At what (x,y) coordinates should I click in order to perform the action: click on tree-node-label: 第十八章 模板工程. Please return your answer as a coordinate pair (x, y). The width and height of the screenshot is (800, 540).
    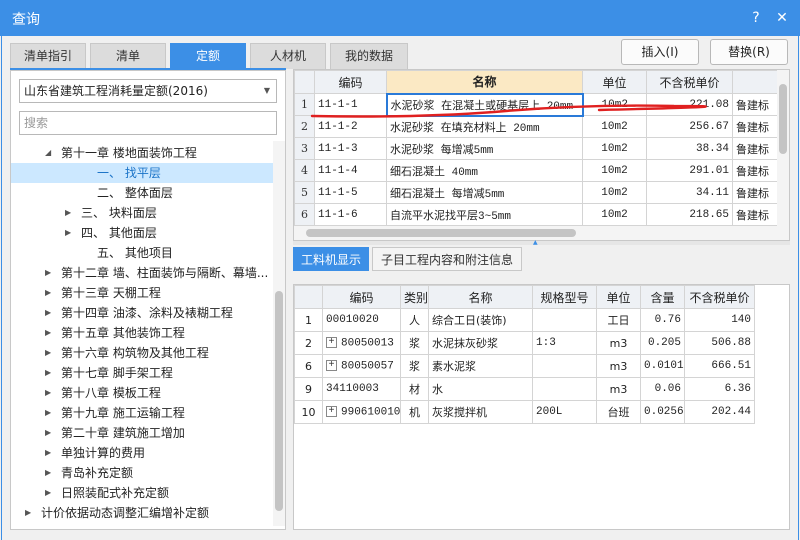
    Looking at the image, I should click on (111, 393).